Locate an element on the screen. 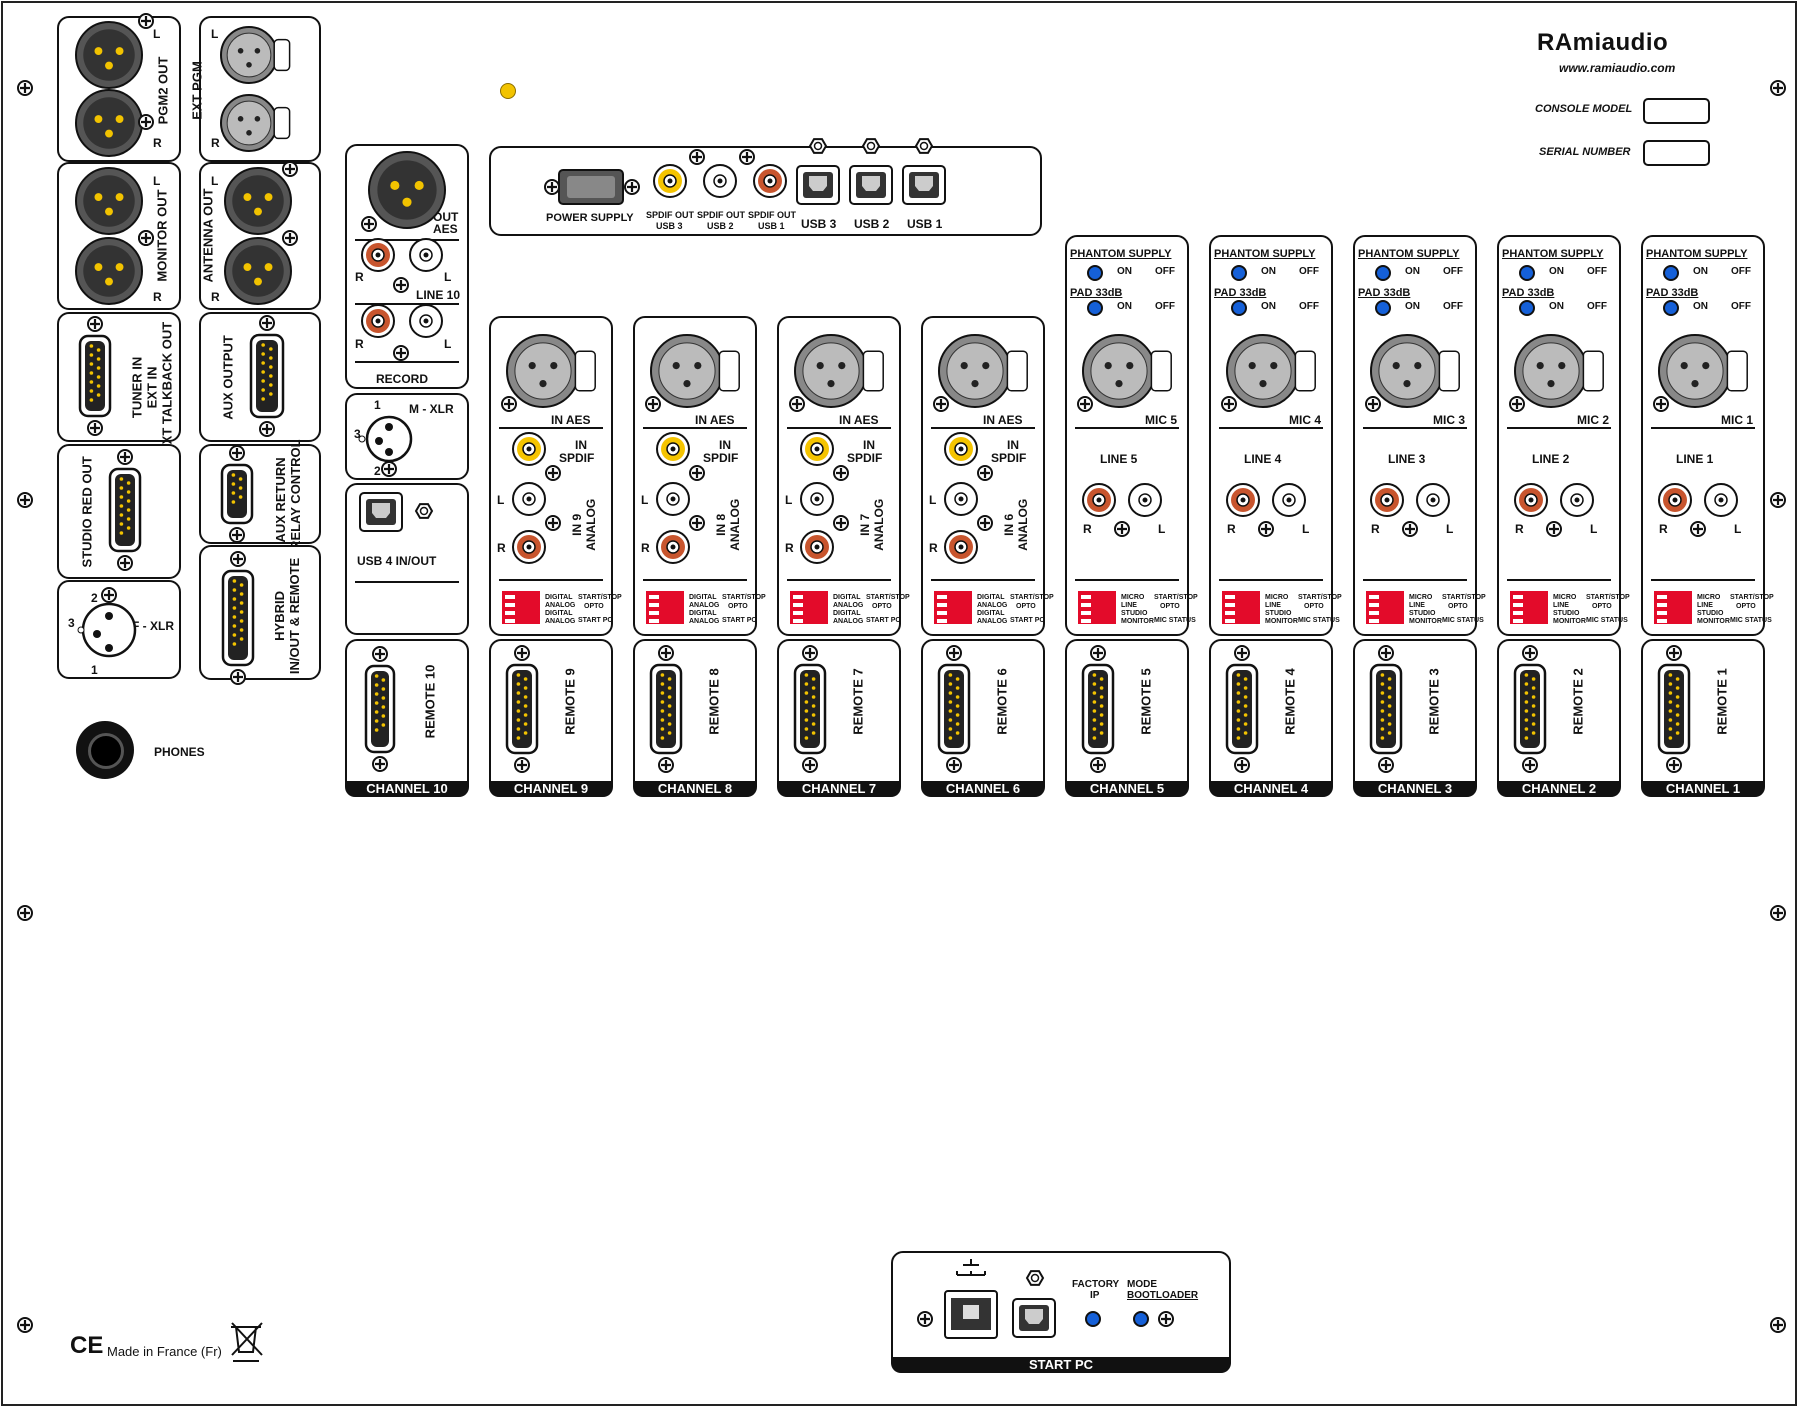 The height and width of the screenshot is (1409, 1800). network-icon is located at coordinates (971, 1267).